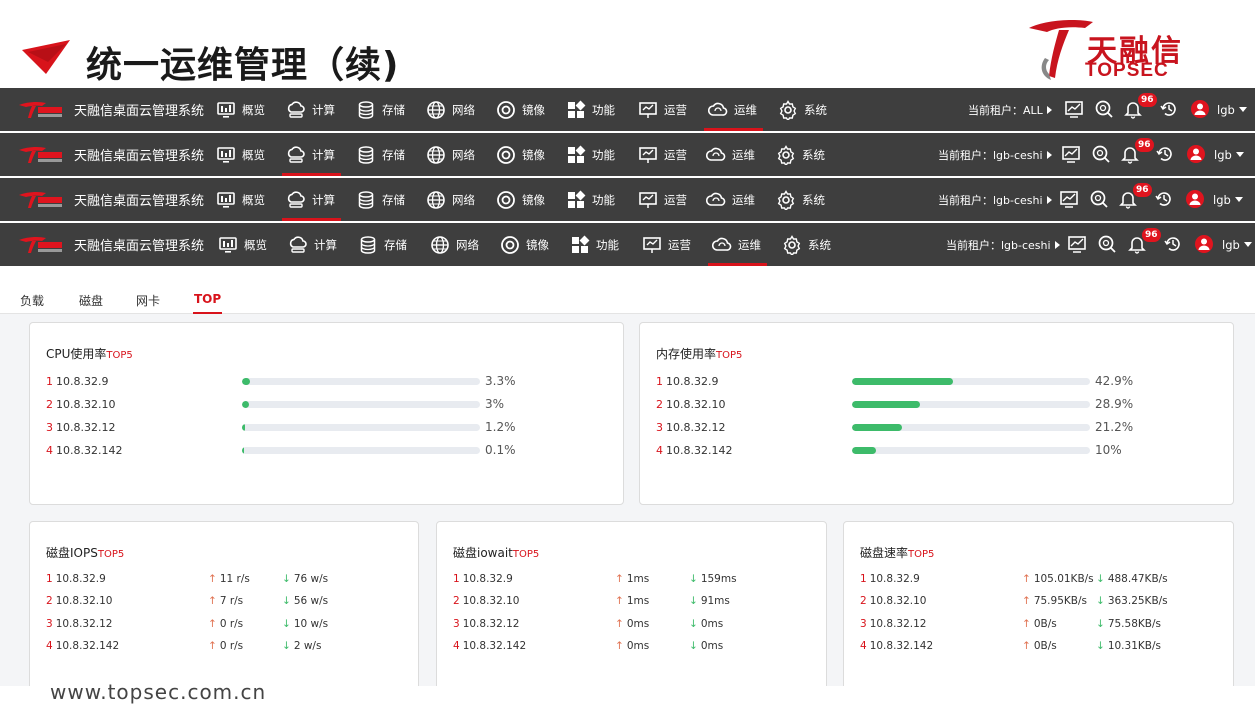 The width and height of the screenshot is (1255, 705). Describe the element at coordinates (87, 646) in the screenshot. I see `host-ip: 10.8.32.142` at that location.